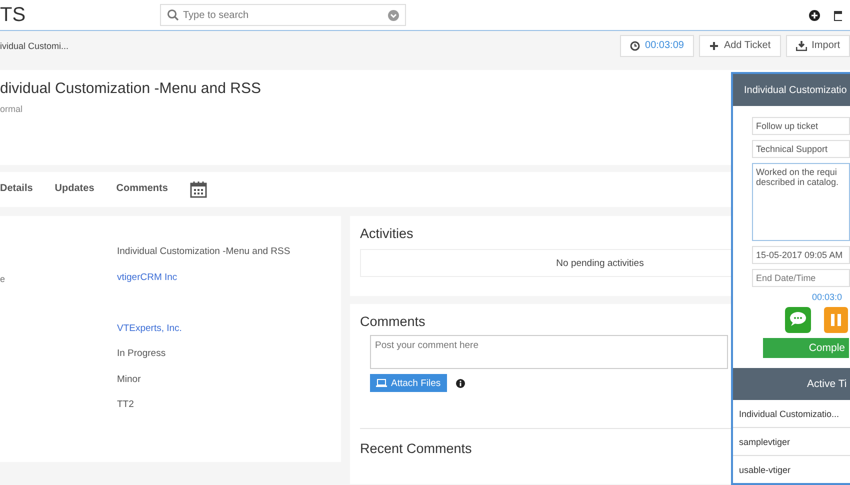  I want to click on empty-message: No pending activities, so click(600, 263).